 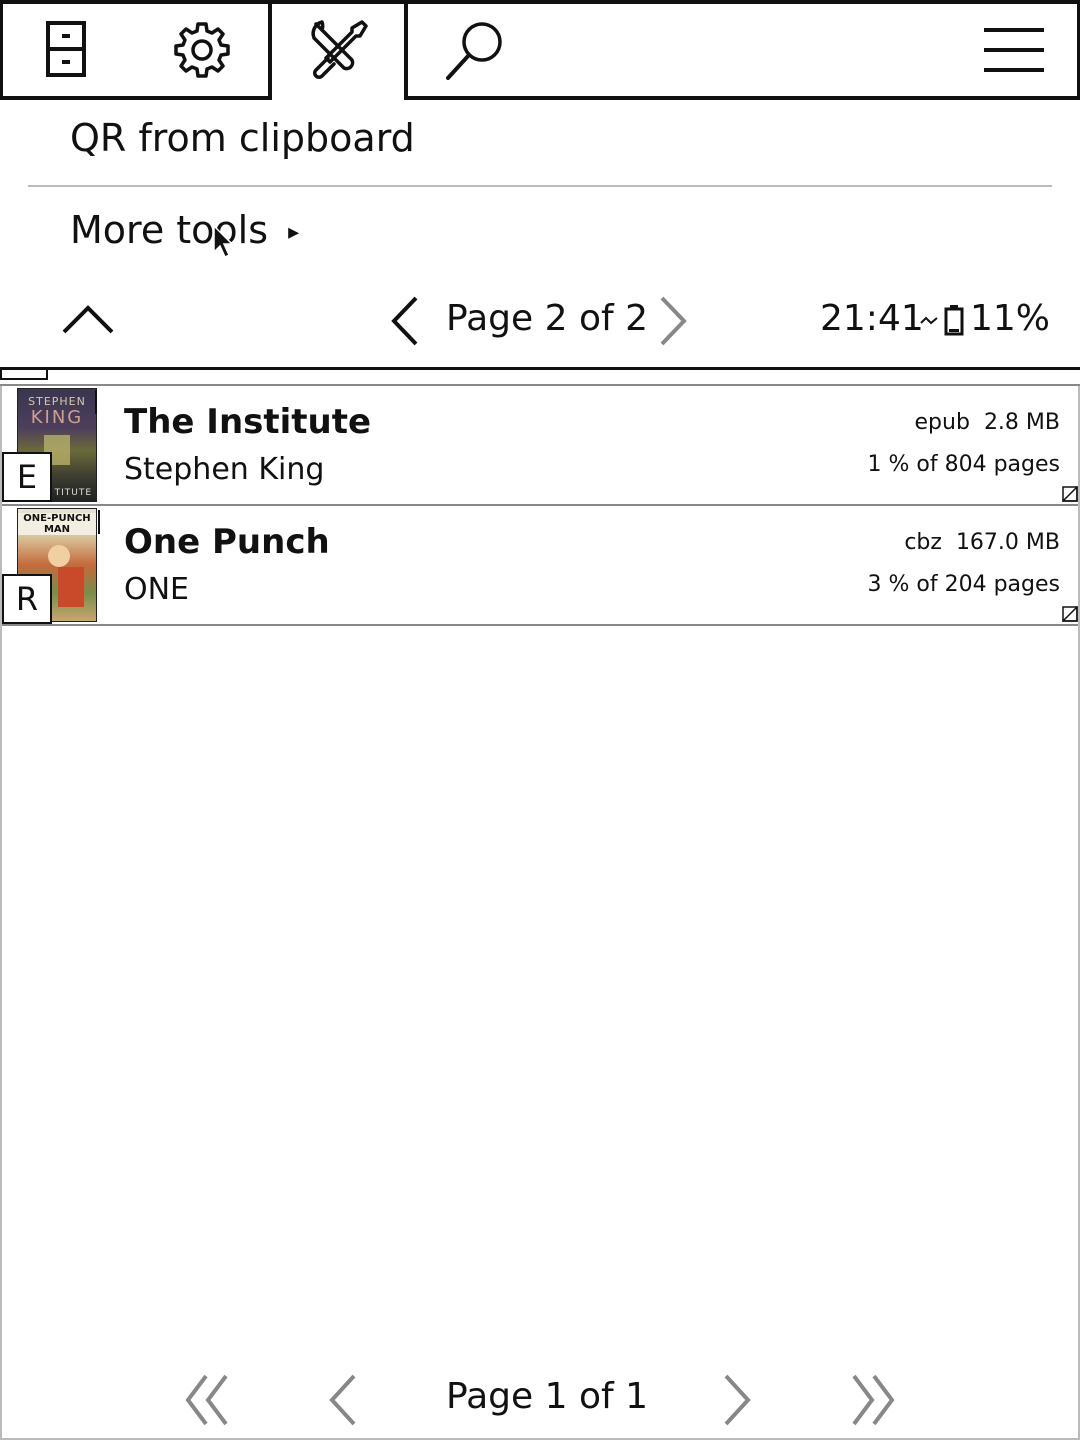 I want to click on cover-text: KING, so click(x=57, y=417).